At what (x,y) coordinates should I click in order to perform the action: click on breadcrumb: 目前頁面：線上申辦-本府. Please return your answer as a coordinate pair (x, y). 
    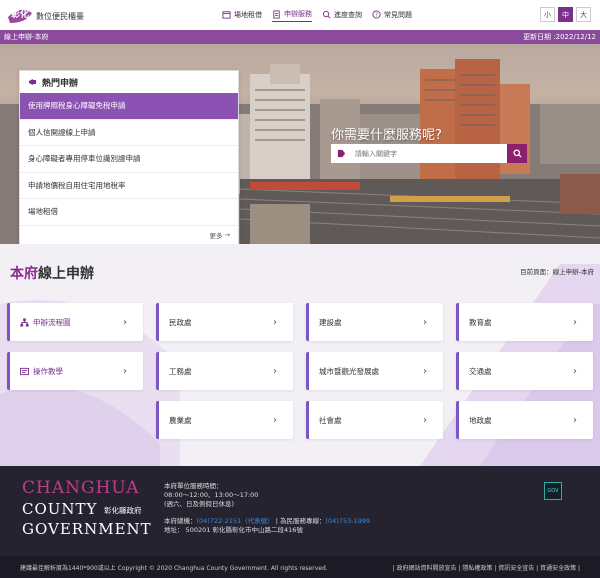
    Looking at the image, I should click on (557, 272).